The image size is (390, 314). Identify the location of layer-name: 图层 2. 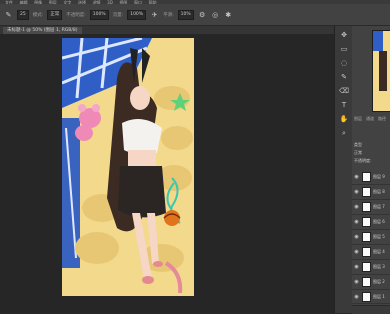
(379, 281).